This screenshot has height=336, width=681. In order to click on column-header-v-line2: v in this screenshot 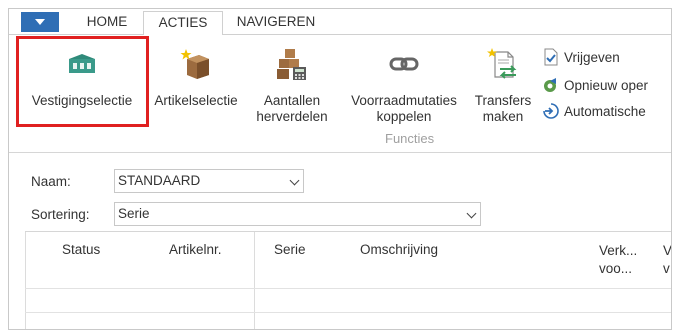, I will do `click(666, 268)`.